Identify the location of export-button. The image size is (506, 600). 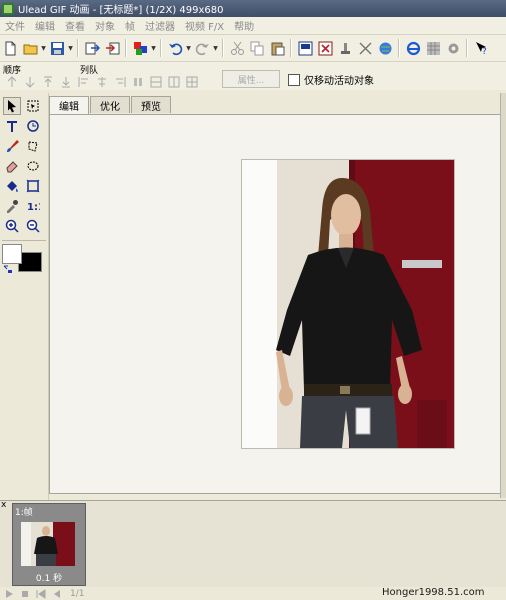
(112, 48).